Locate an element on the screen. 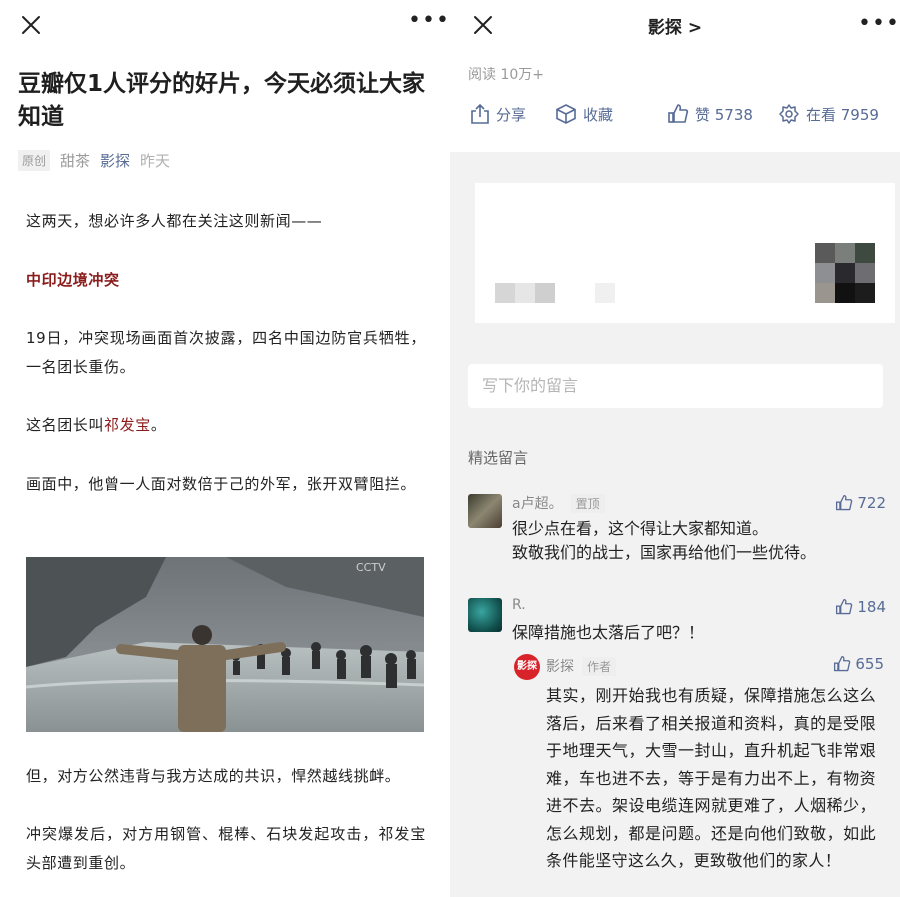 This screenshot has height=897, width=900. paragraph: 这两天，想必许多人都在关注这则新闻—— is located at coordinates (174, 221).